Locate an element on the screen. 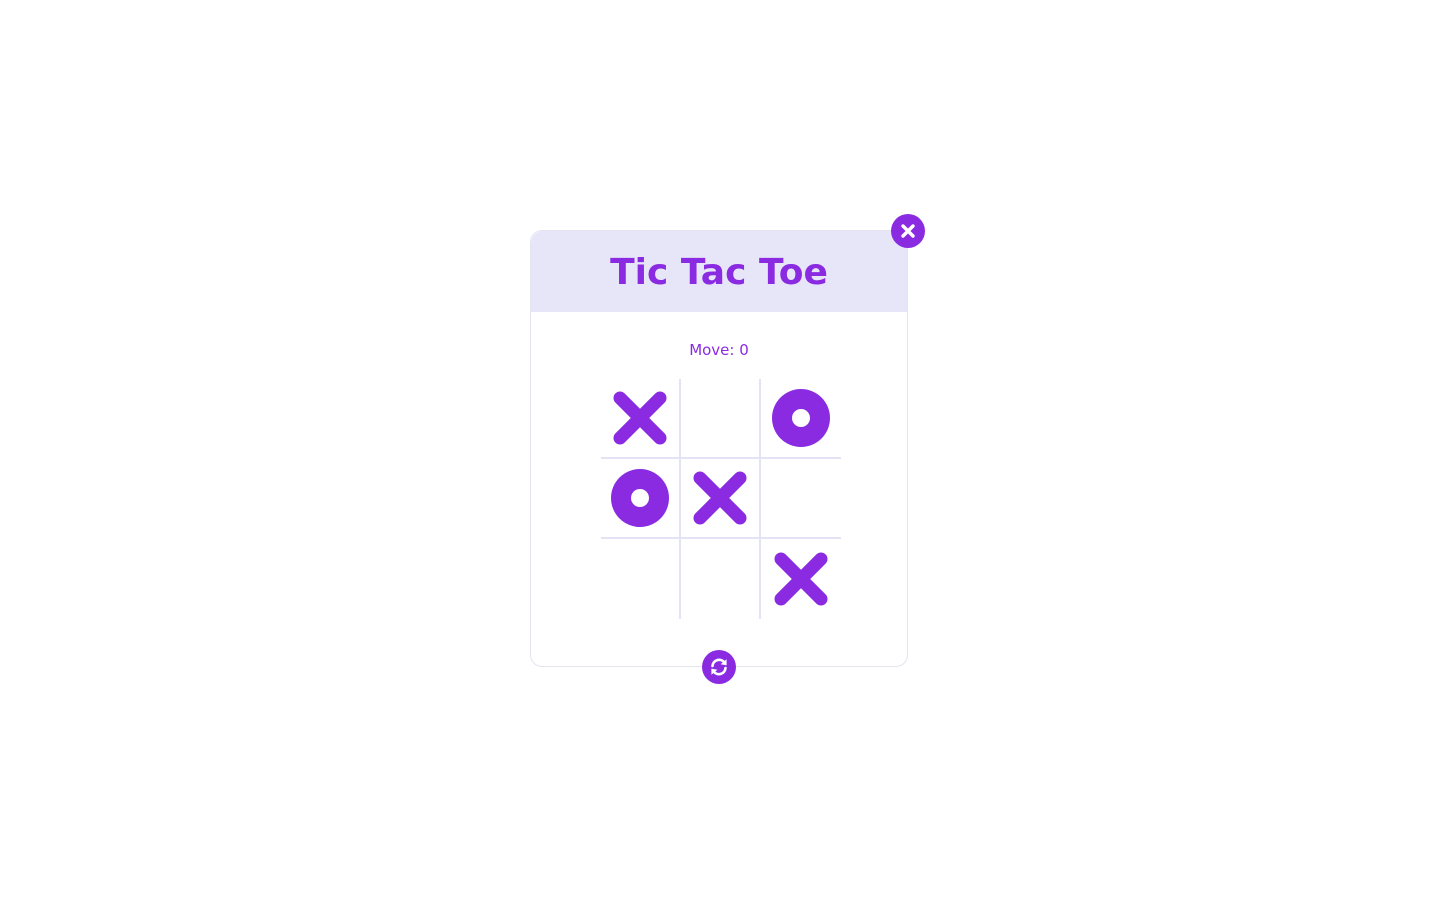 The width and height of the screenshot is (1440, 900). move-counter: Move: 0 is located at coordinates (719, 350).